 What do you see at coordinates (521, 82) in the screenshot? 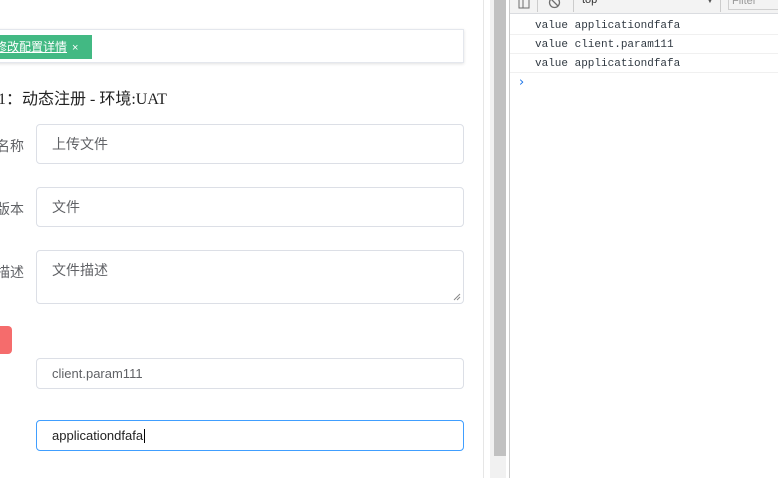
I see `console-prompt-icon: ›` at bounding box center [521, 82].